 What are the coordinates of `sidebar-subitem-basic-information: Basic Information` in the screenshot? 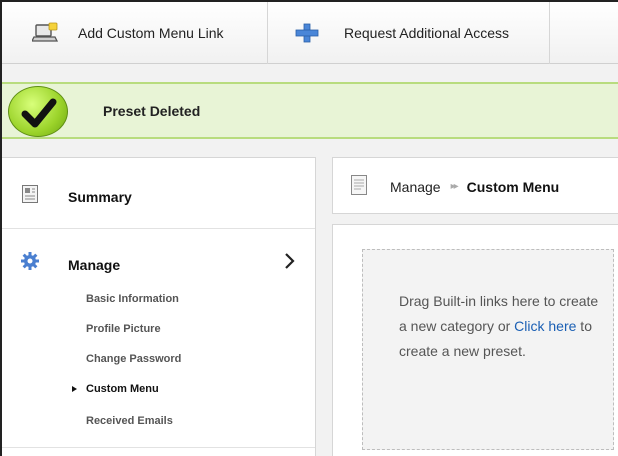 It's located at (132, 299).